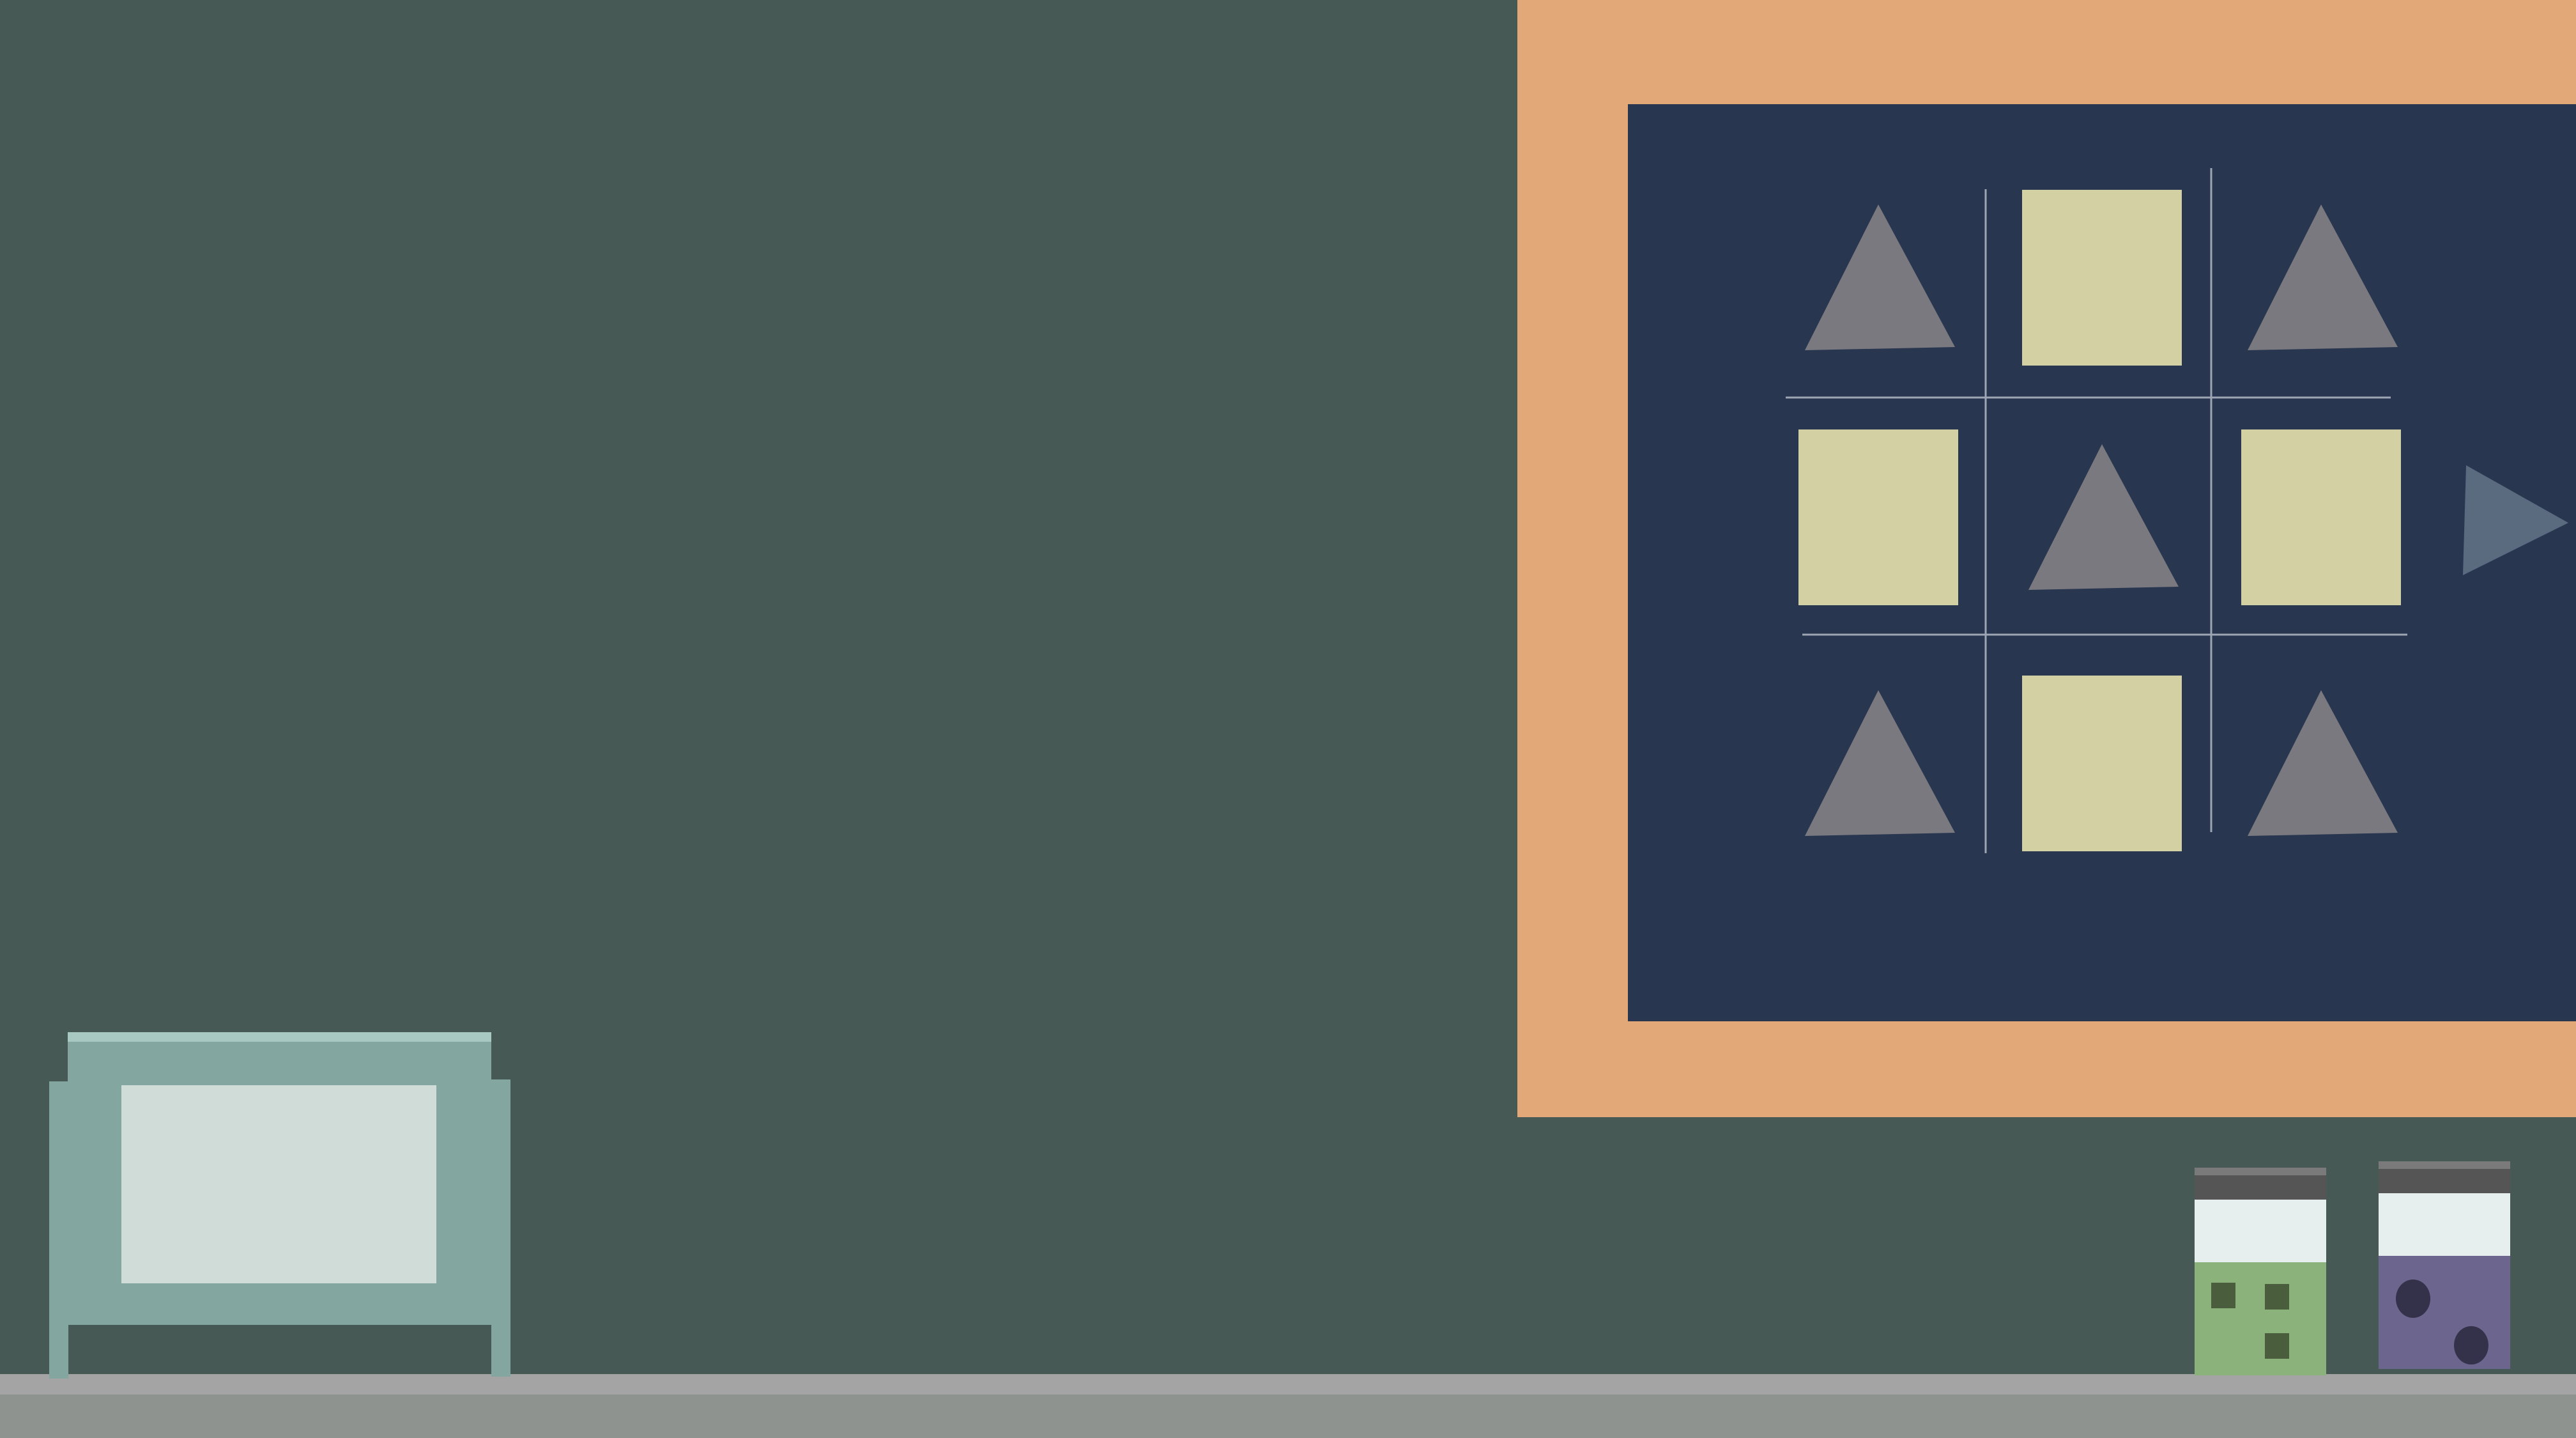  I want to click on cabinet-left-leg, so click(58, 1230).